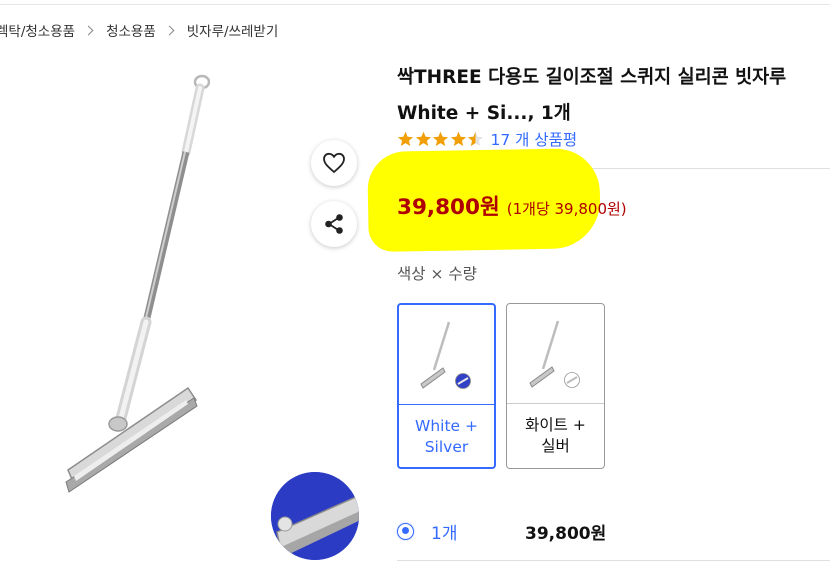  I want to click on star-rating, so click(441, 139).